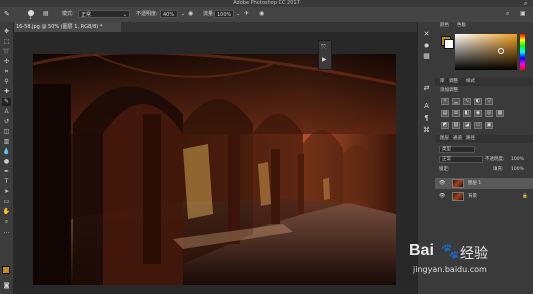  I want to click on tab-adjustments: 调整, so click(453, 82).